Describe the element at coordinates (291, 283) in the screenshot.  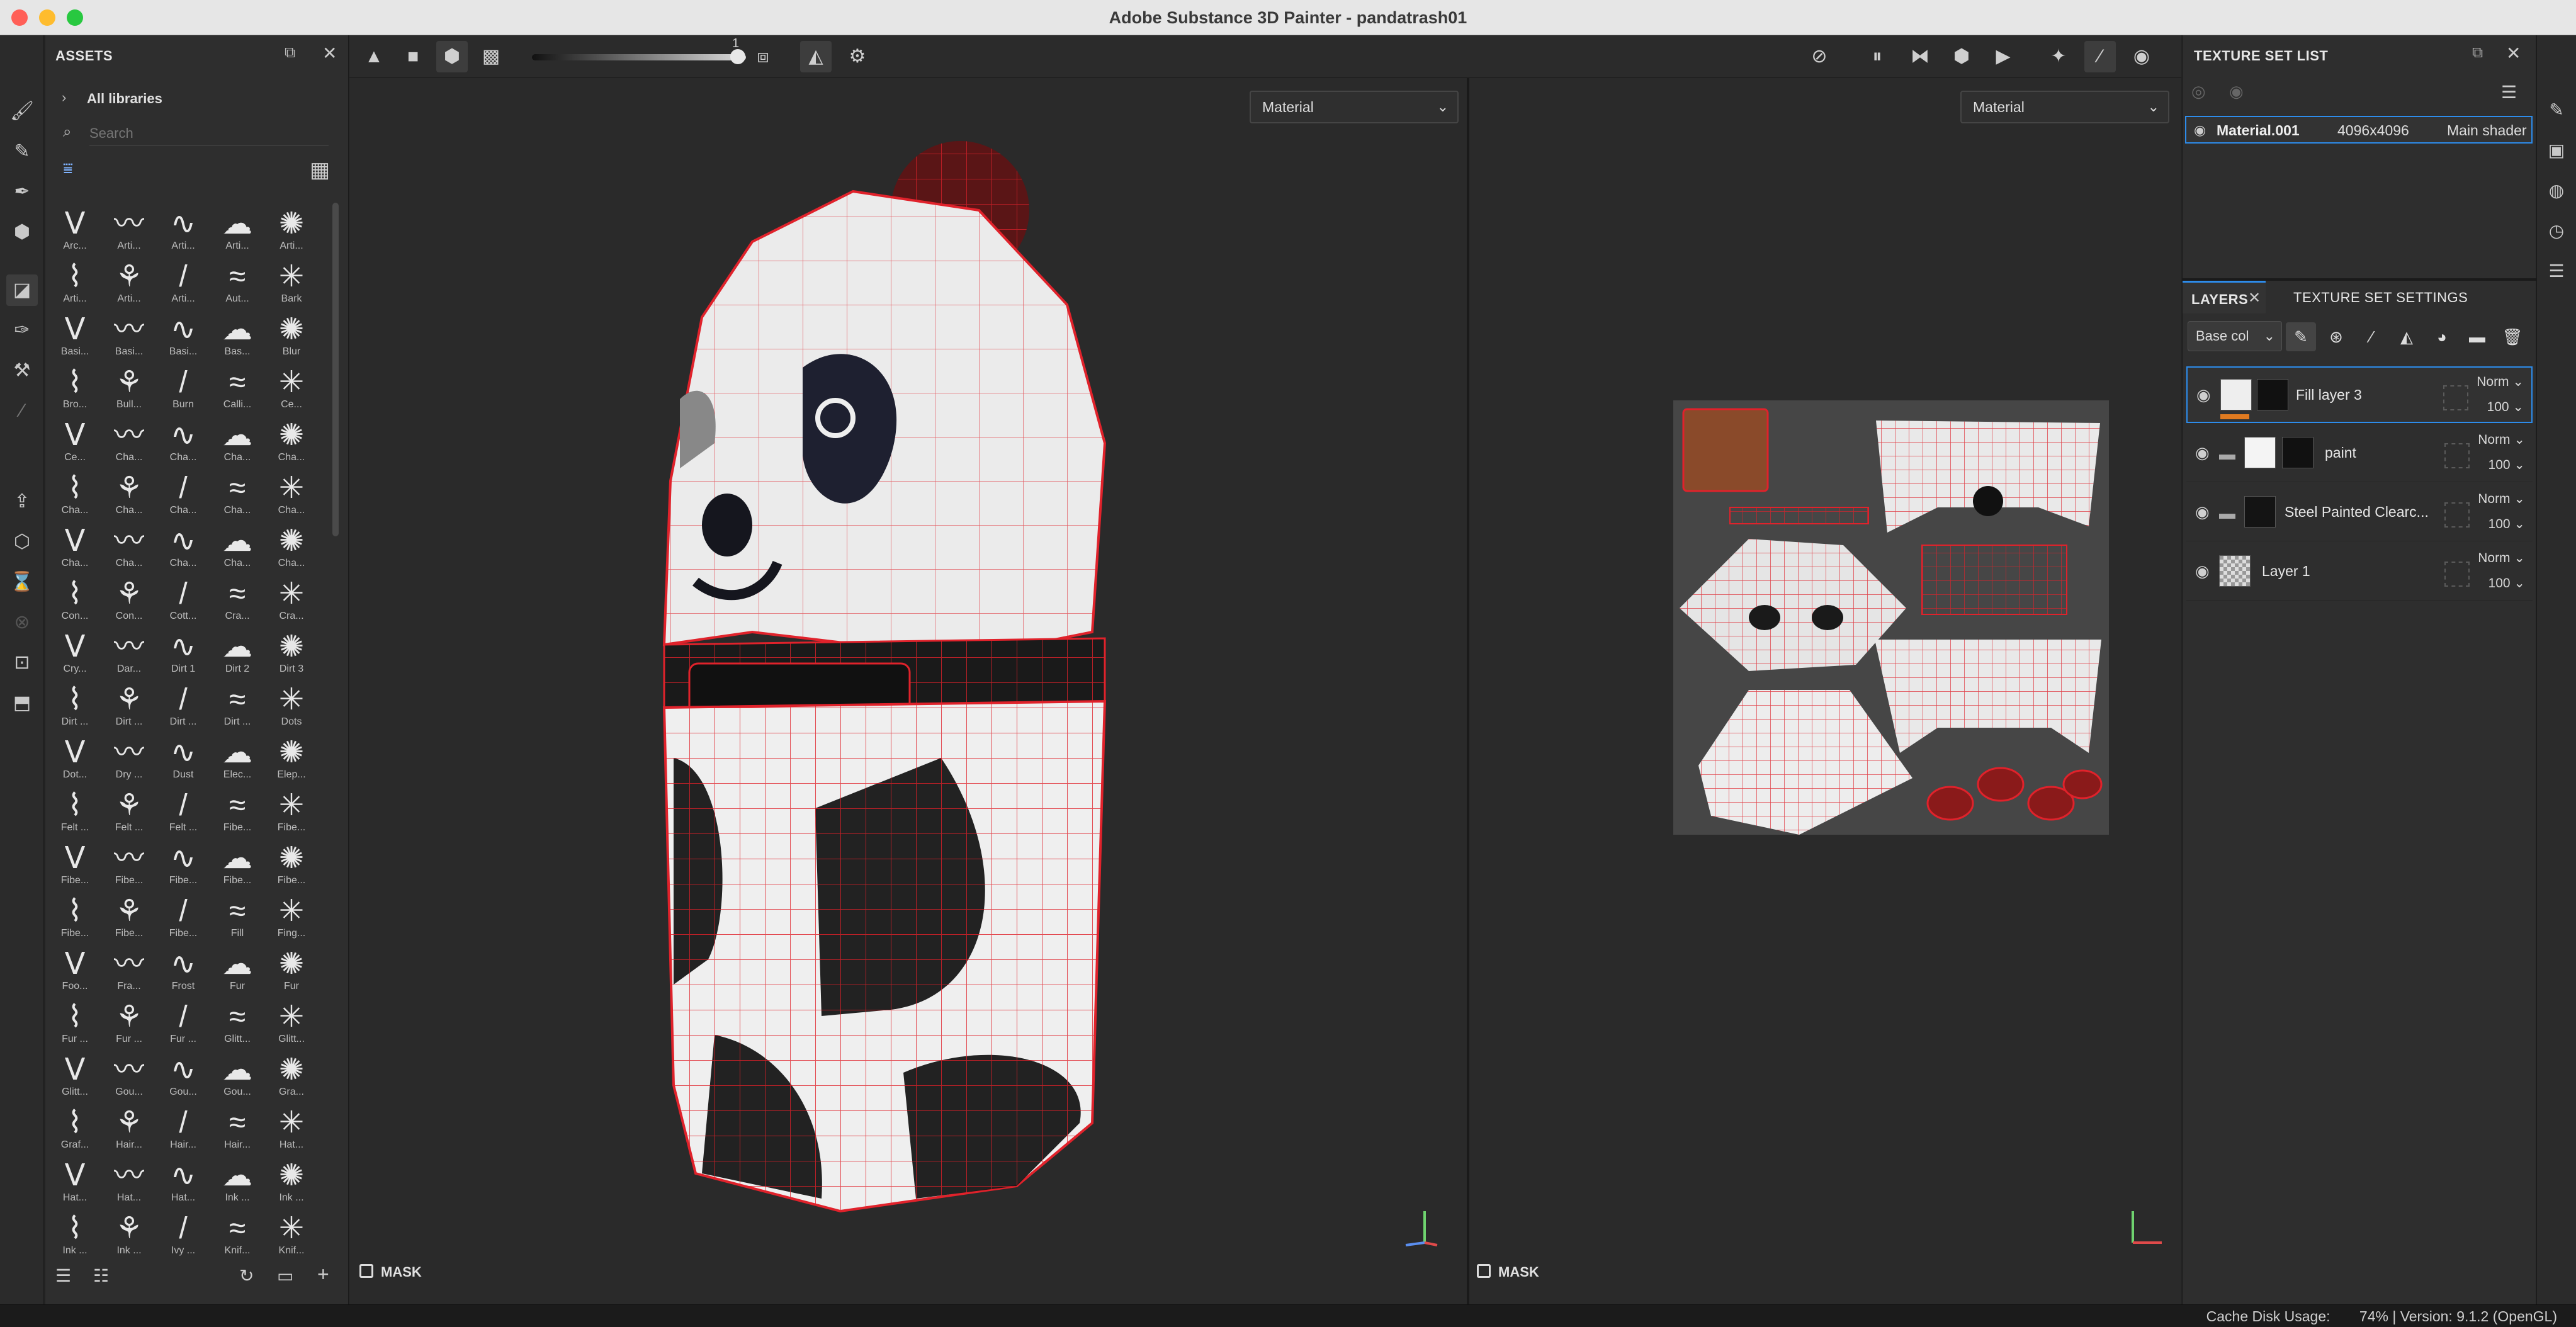
I see `brush-item: ✳ Bark` at that location.